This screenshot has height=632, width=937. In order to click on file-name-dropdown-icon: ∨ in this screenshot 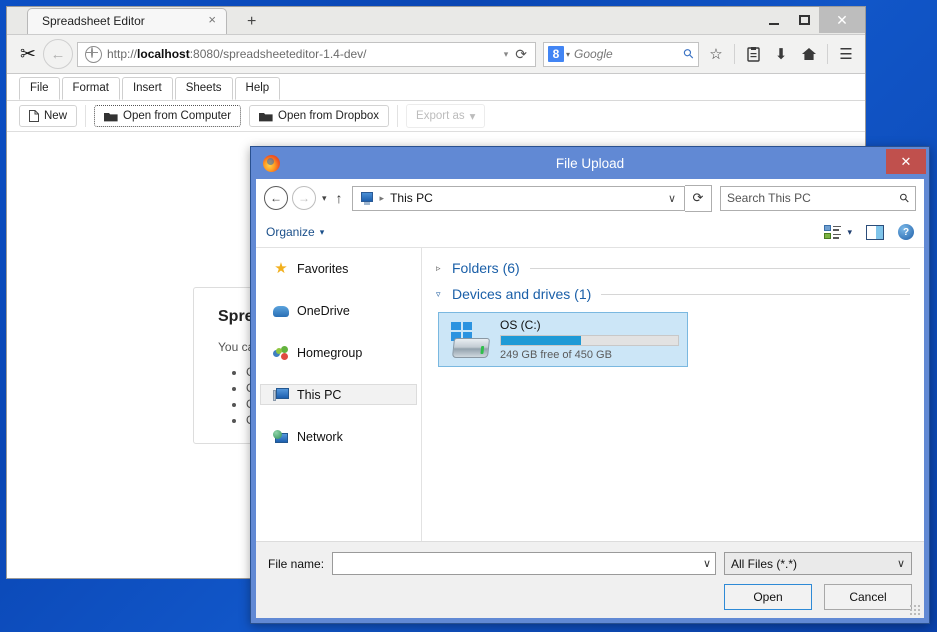, I will do `click(707, 563)`.